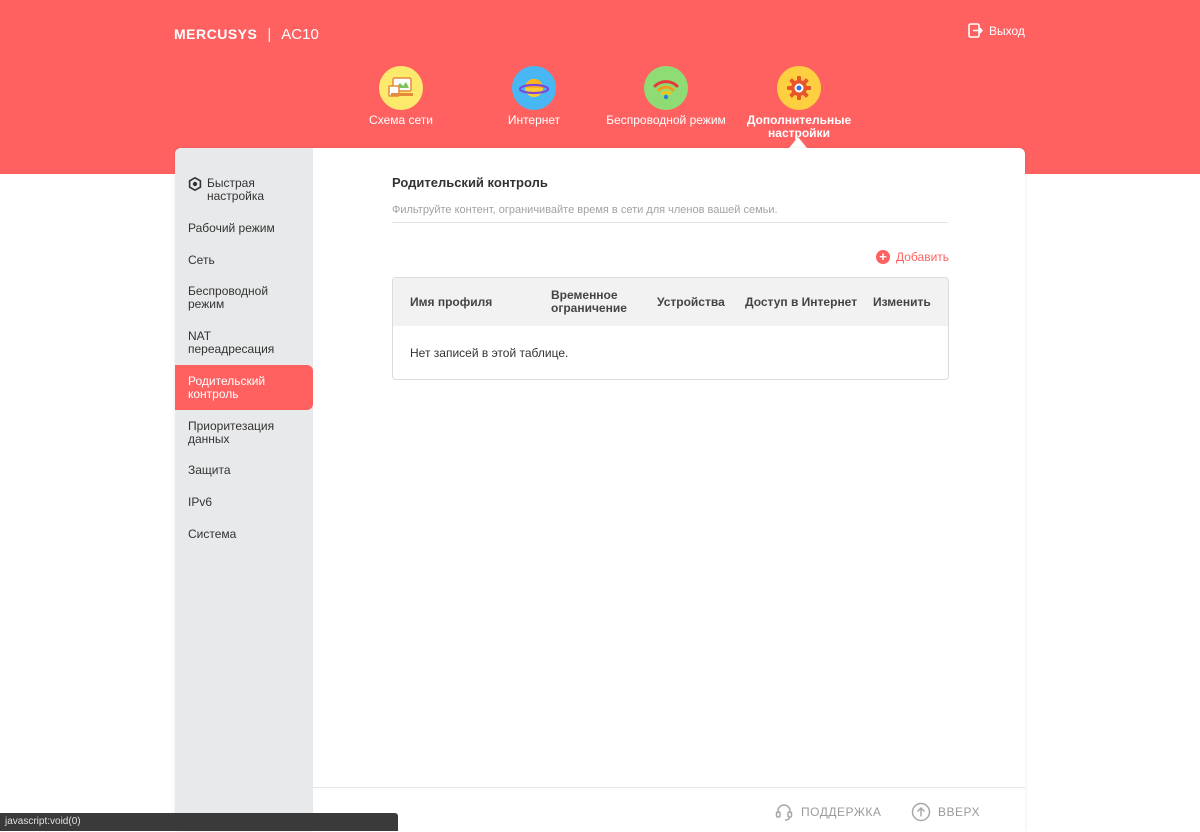 Image resolution: width=1200 pixels, height=832 pixels. Describe the element at coordinates (200, 502) in the screenshot. I see `sidebar-item-label: IPv6` at that location.